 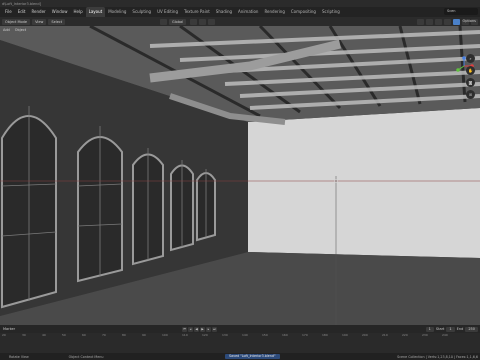 What do you see at coordinates (303, 12) in the screenshot?
I see `tab-compositing: Compositing` at bounding box center [303, 12].